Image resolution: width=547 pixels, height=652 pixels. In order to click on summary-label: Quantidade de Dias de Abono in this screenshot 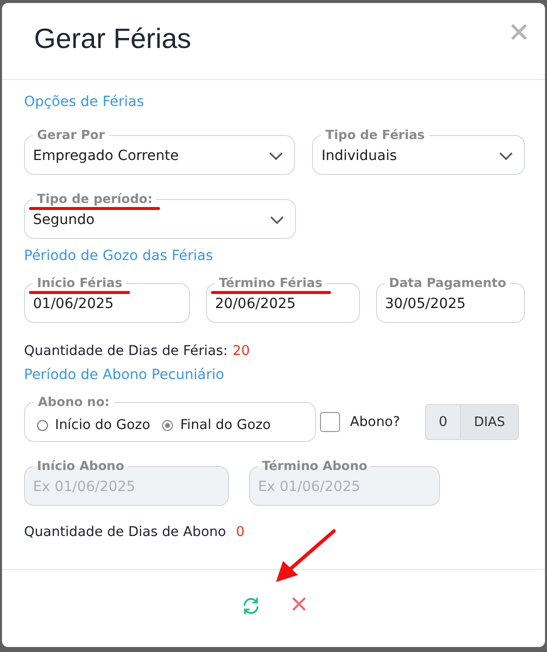, I will do `click(125, 532)`.